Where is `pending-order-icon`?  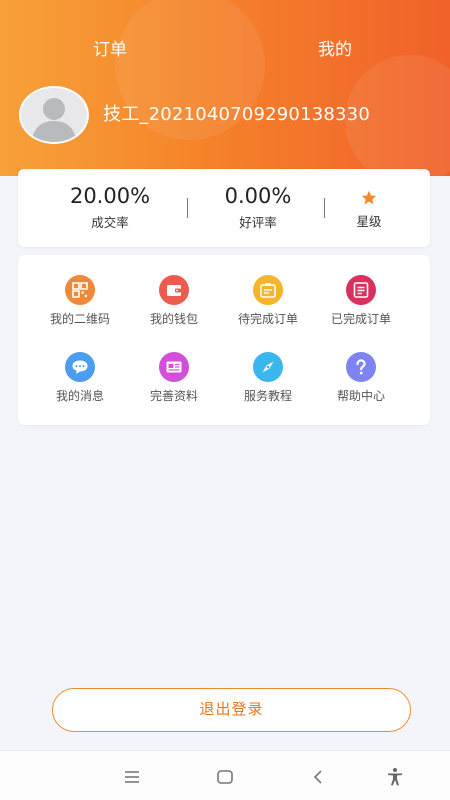 pending-order-icon is located at coordinates (268, 290).